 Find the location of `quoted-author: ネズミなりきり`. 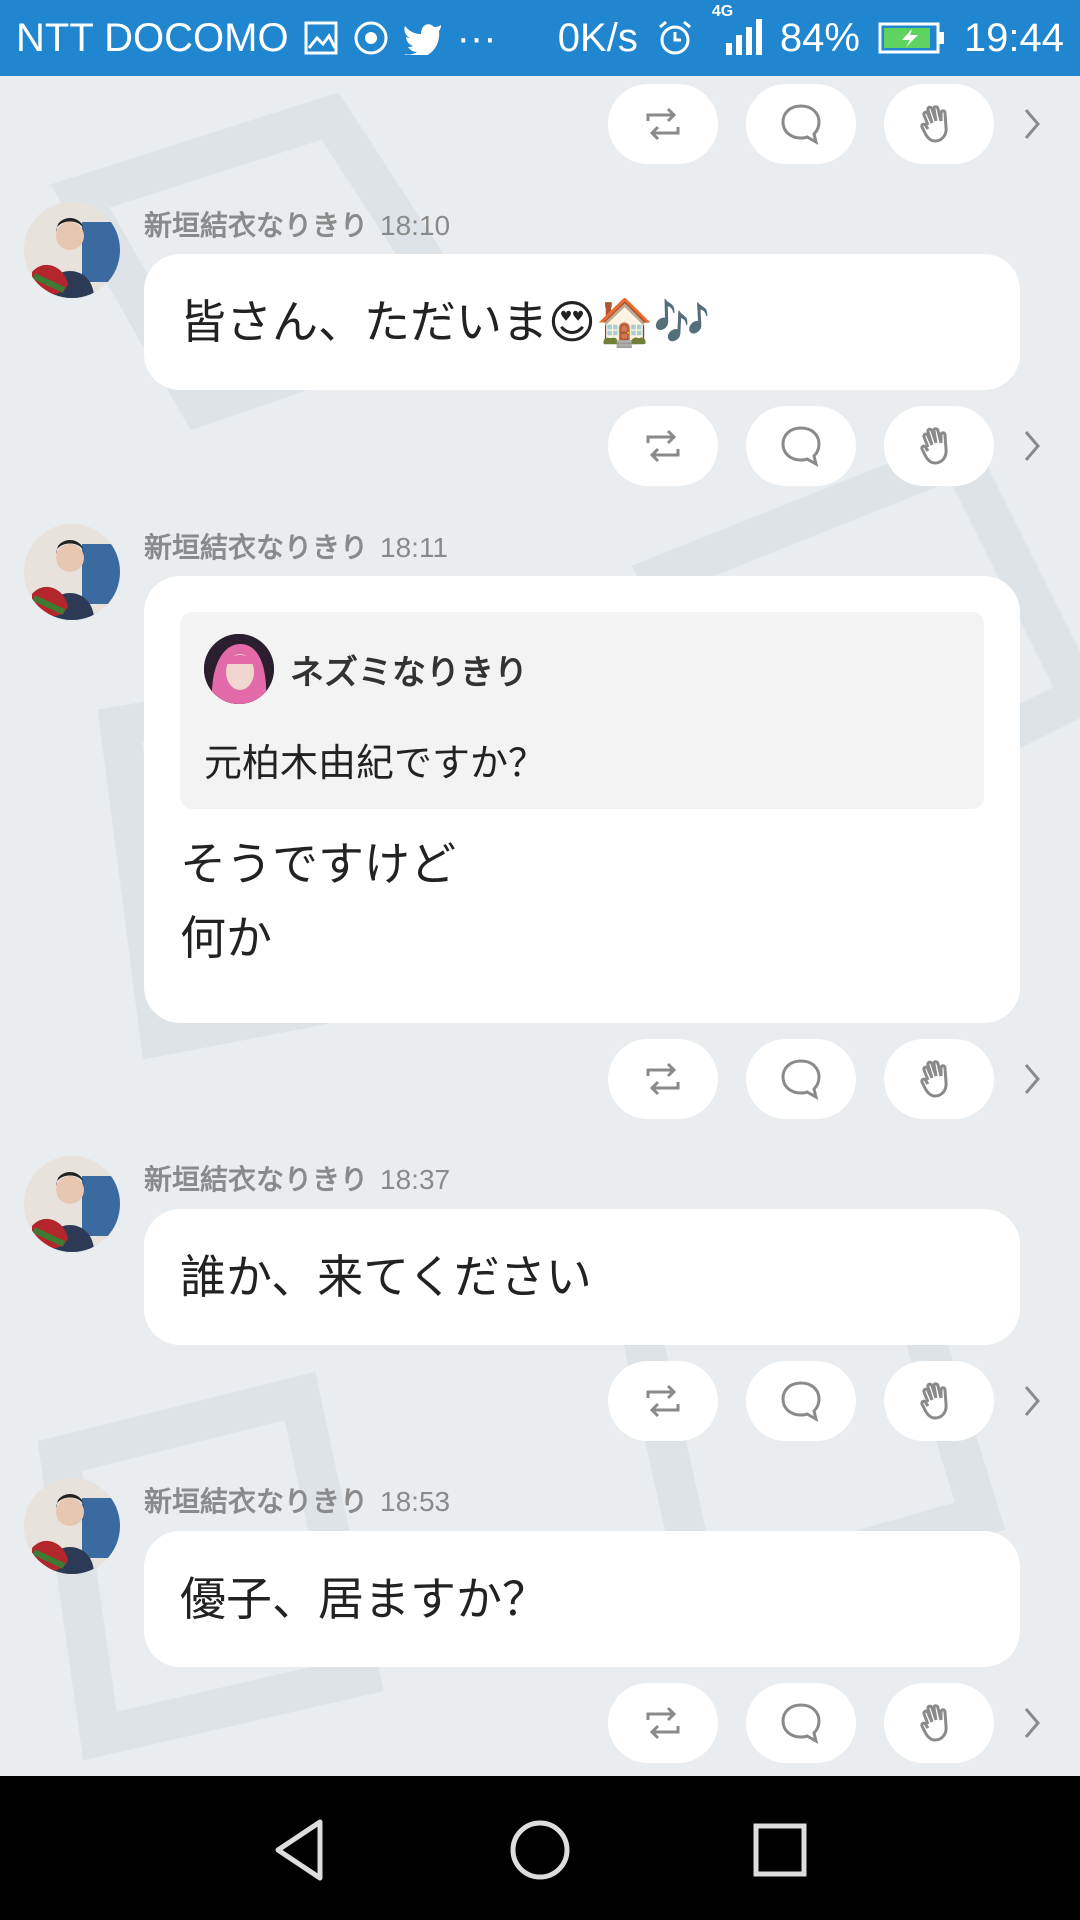

quoted-author: ネズミなりきり is located at coordinates (409, 672).